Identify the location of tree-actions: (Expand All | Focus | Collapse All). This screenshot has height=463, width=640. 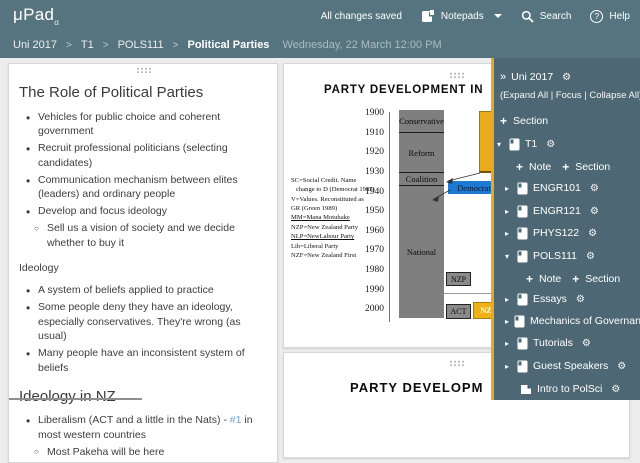
(570, 95).